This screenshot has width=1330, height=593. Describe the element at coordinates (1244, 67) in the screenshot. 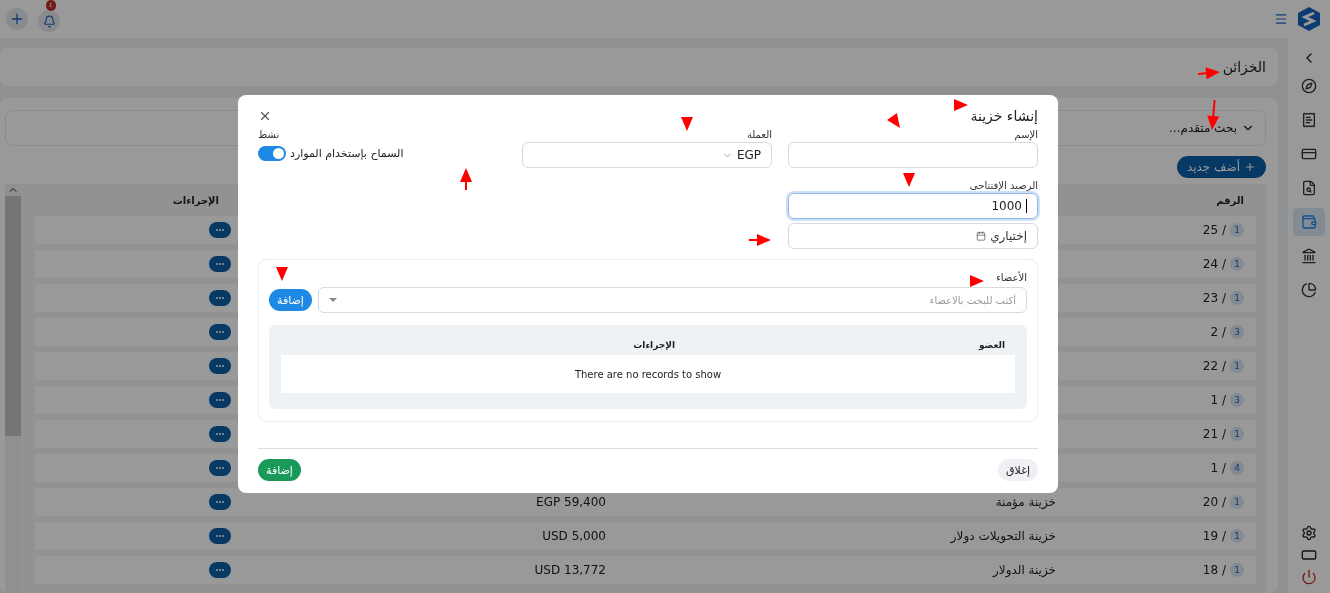

I see `page-title: الخزائن` at that location.